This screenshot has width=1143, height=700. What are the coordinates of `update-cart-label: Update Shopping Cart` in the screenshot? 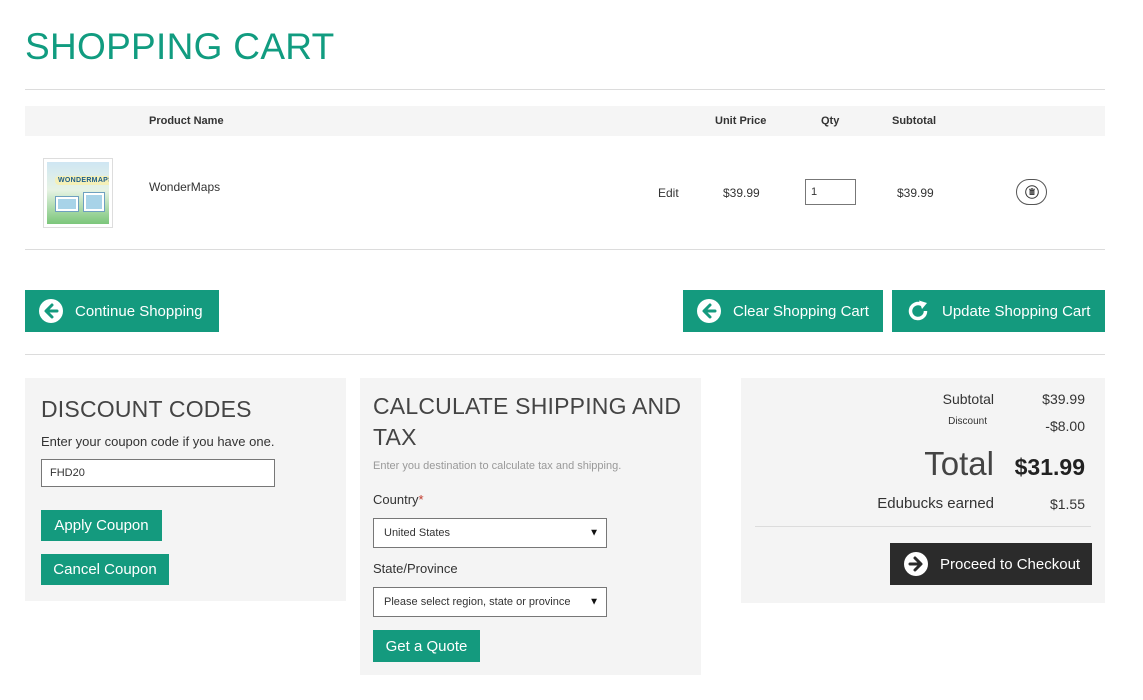 It's located at (1016, 311).